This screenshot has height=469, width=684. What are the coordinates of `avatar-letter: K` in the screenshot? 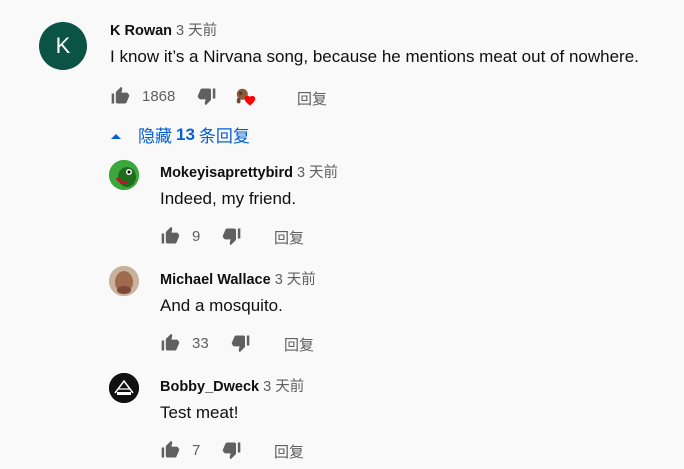 It's located at (63, 45).